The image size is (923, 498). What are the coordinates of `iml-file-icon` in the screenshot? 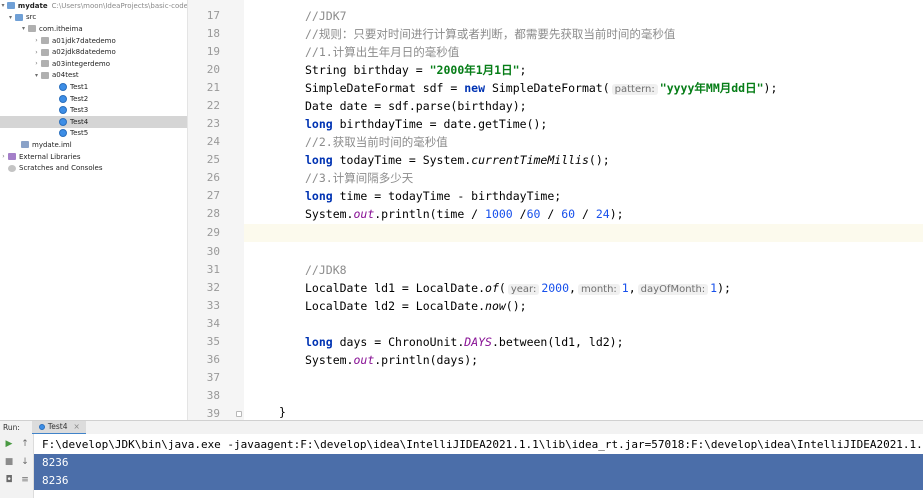 It's located at (25, 145).